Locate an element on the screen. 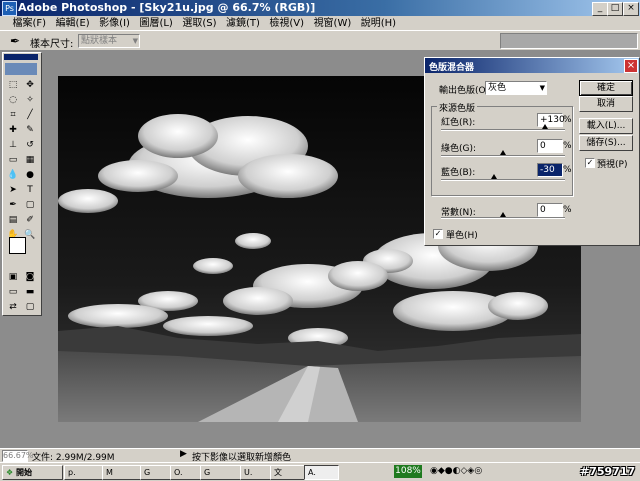  crop-tool-icon: ⌗ is located at coordinates (13, 115).